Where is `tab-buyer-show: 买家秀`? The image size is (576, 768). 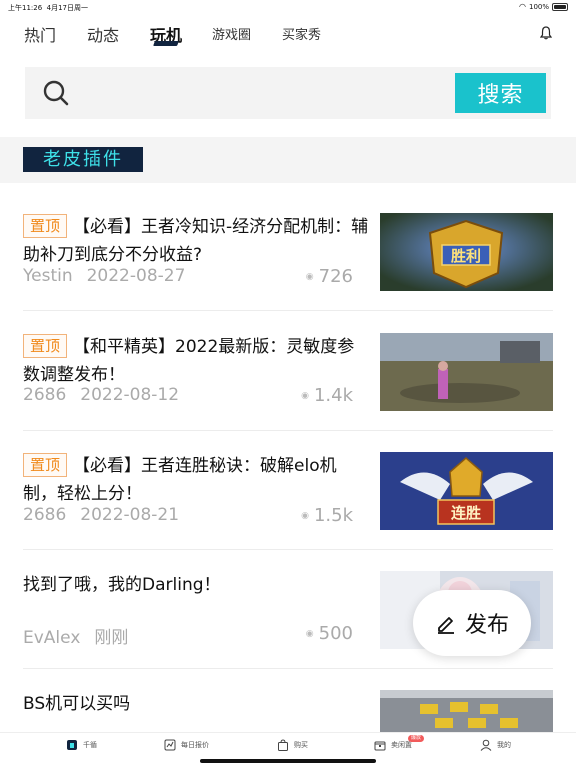
tab-buyer-show: 买家秀 is located at coordinates (301, 33).